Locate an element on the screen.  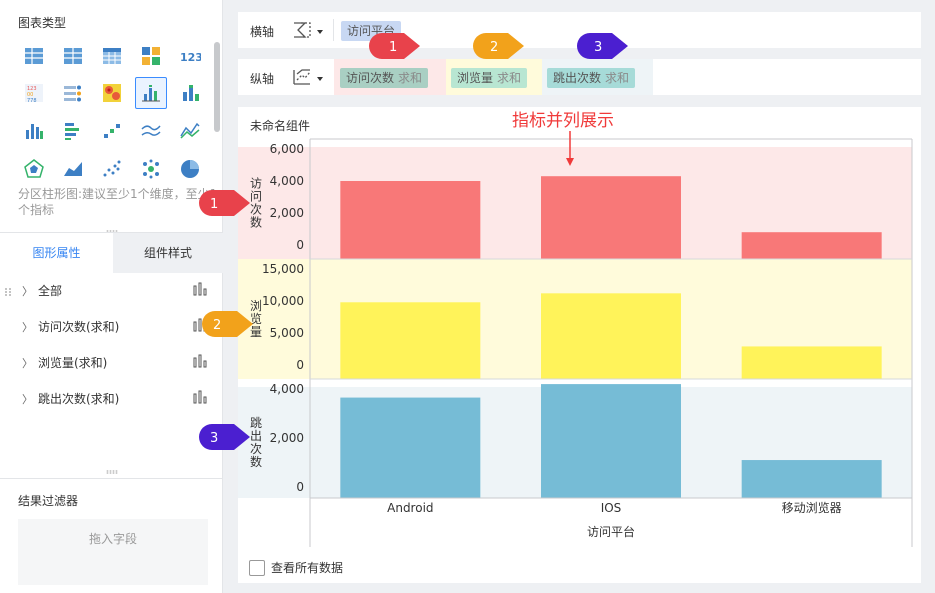
y-axis-type-icon is located at coordinates (302, 77).